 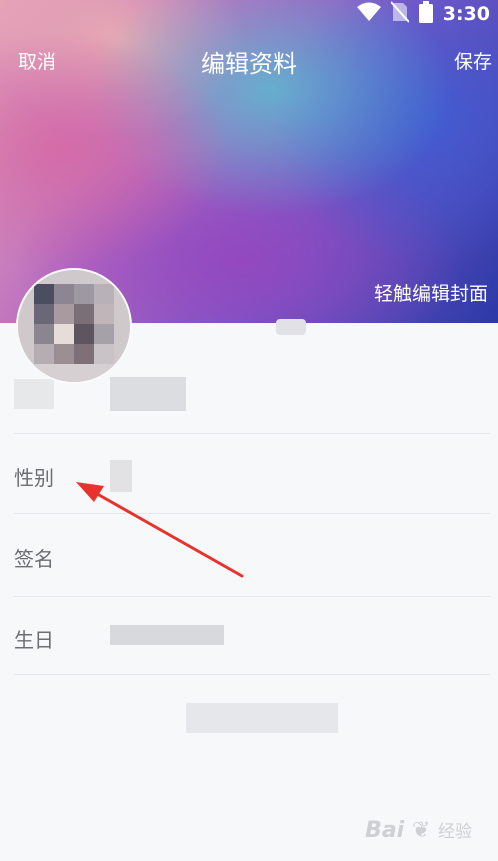 I want to click on birthday-value-redacted, so click(x=167, y=635).